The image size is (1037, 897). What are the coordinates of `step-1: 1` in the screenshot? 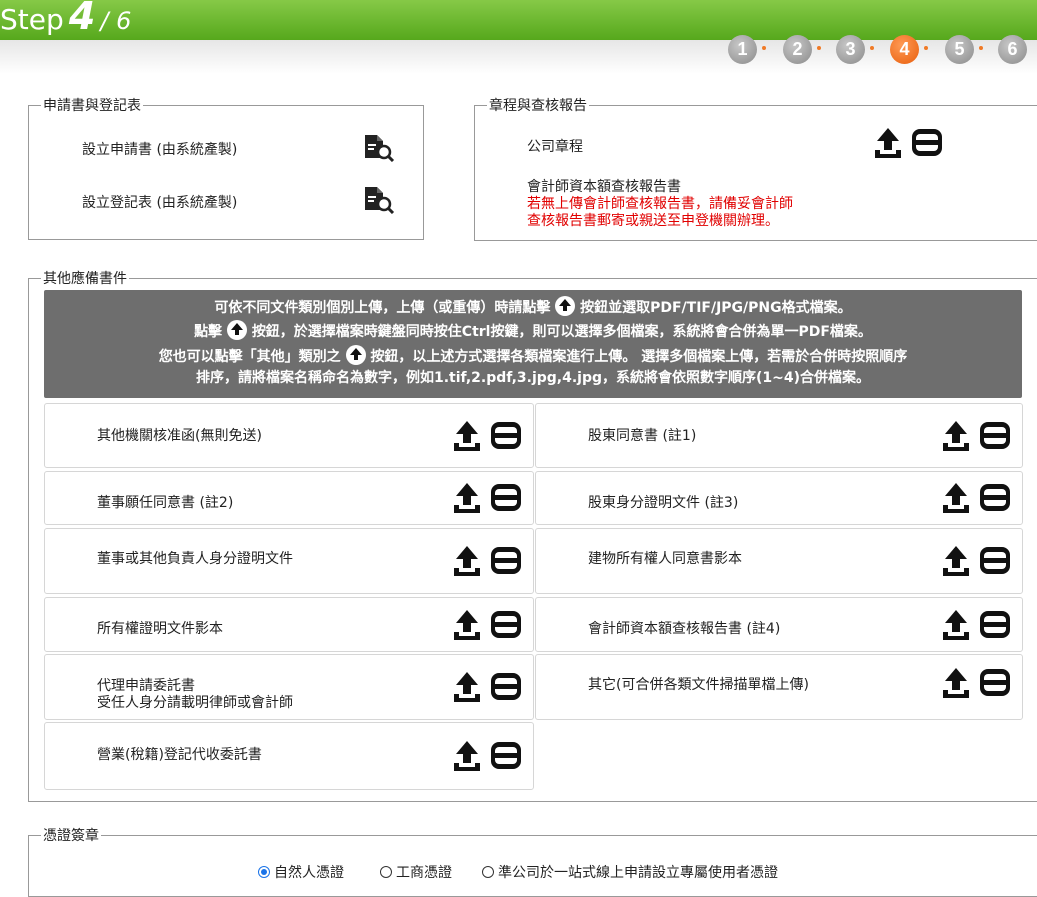 It's located at (742, 49).